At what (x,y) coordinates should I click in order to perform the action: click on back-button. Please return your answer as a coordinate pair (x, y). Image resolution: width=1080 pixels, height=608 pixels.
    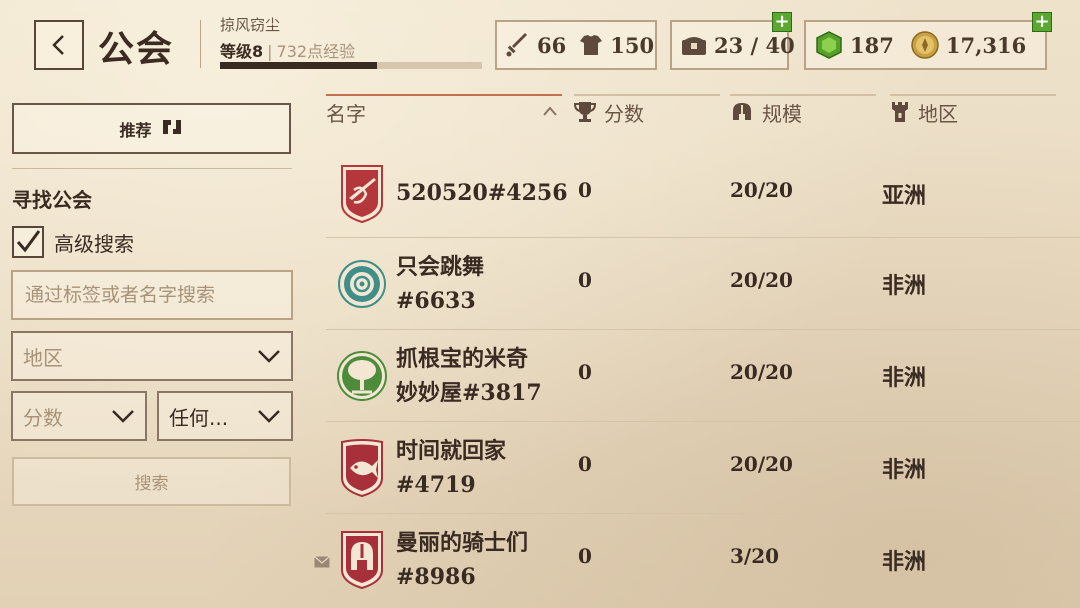
    Looking at the image, I should click on (59, 45).